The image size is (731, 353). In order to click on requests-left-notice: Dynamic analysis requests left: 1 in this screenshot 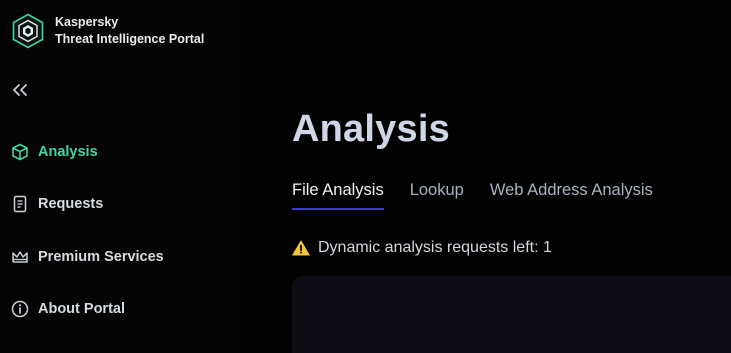, I will do `click(422, 248)`.